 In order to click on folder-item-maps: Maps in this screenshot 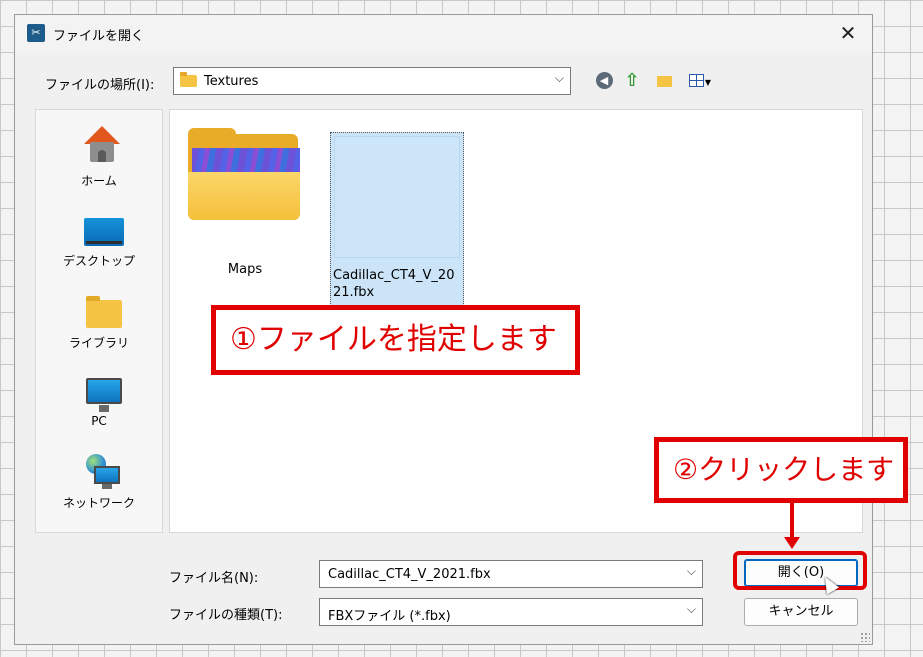, I will do `click(245, 200)`.